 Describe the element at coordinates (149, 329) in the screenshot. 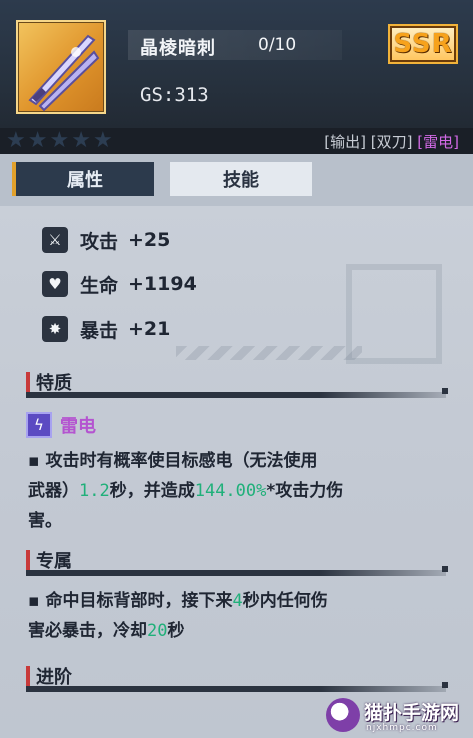

I see `stat-value: +21` at that location.